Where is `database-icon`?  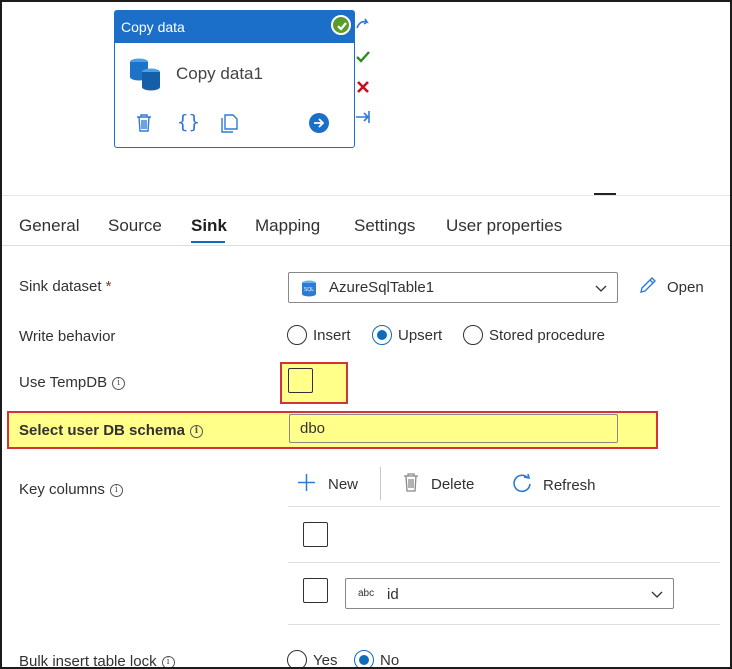
database-icon is located at coordinates (146, 77).